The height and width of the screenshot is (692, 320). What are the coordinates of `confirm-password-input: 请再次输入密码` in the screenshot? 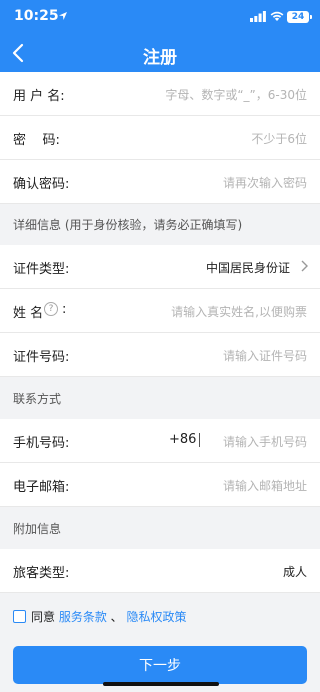 It's located at (265, 182).